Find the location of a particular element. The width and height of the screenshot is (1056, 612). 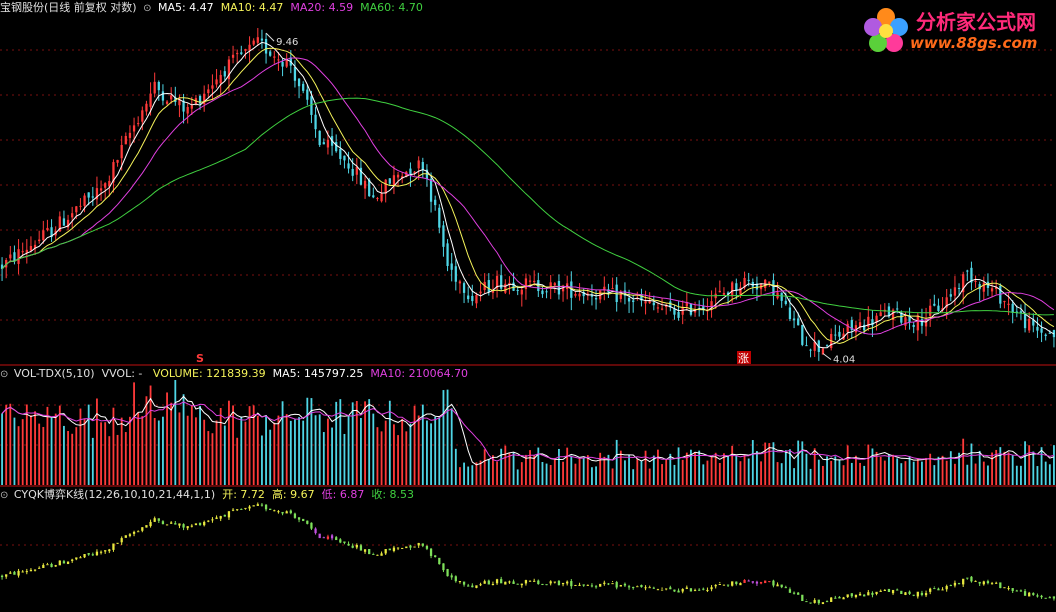

vvol-value: VVOL: - is located at coordinates (122, 373).